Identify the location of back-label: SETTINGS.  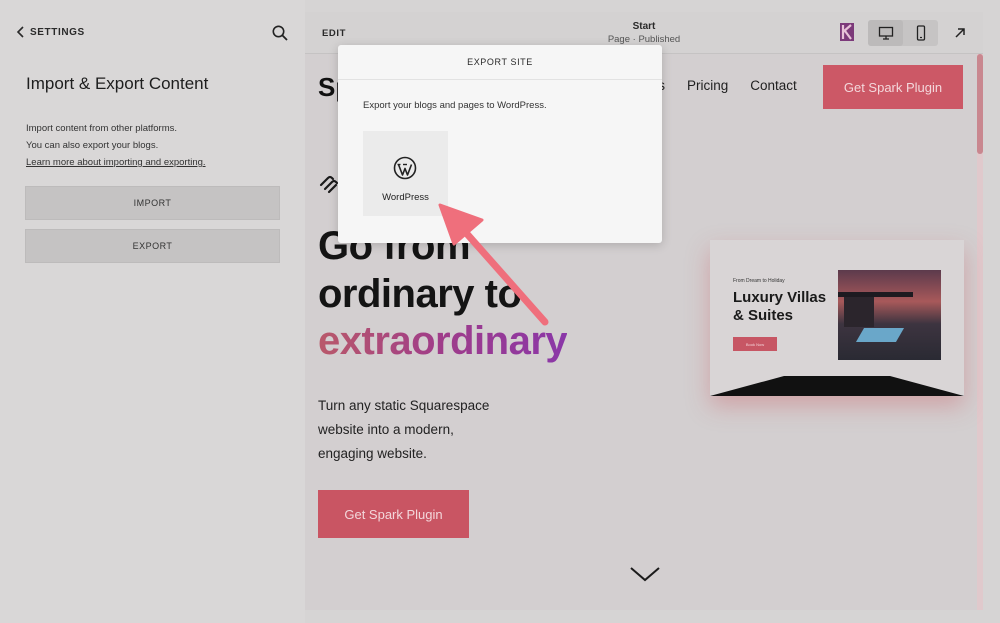
(57, 32).